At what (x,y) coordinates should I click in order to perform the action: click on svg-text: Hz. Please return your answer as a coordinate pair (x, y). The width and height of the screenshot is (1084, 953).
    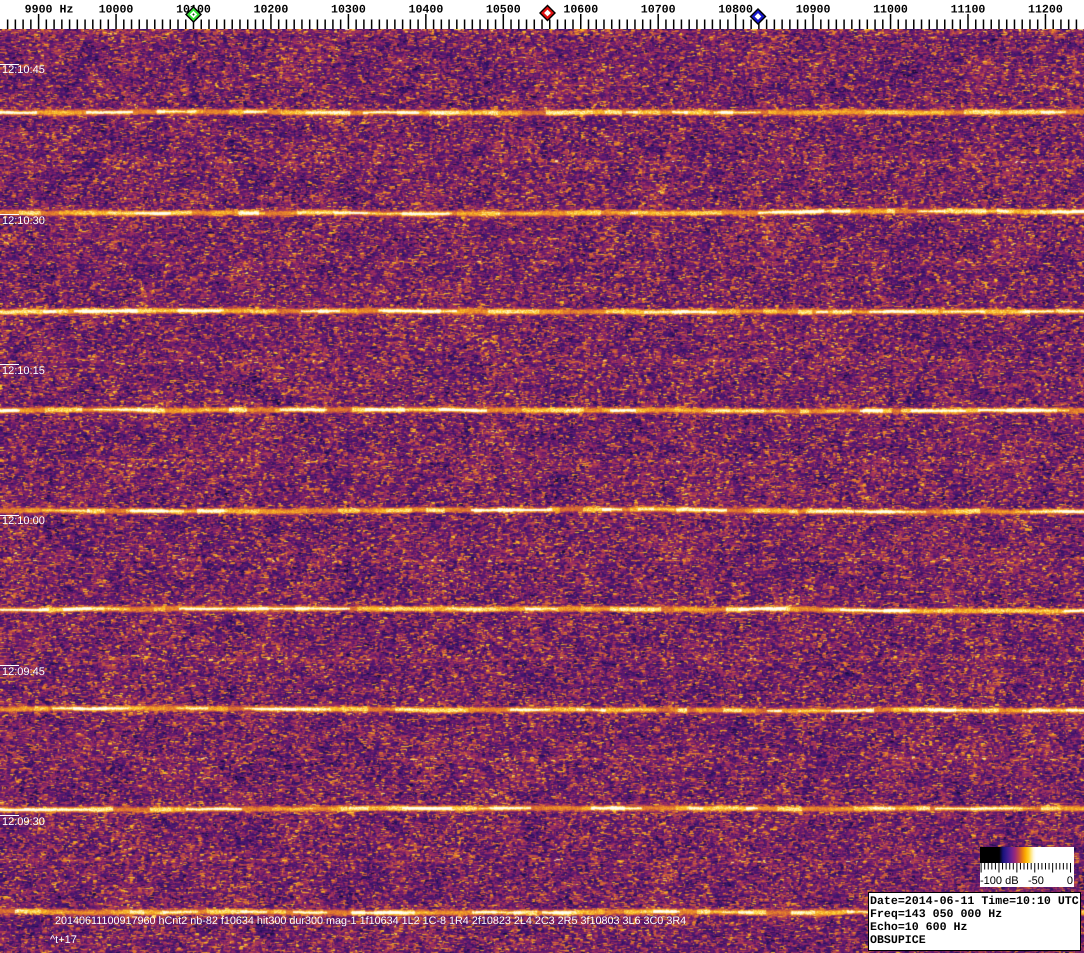
    Looking at the image, I should click on (67, 9).